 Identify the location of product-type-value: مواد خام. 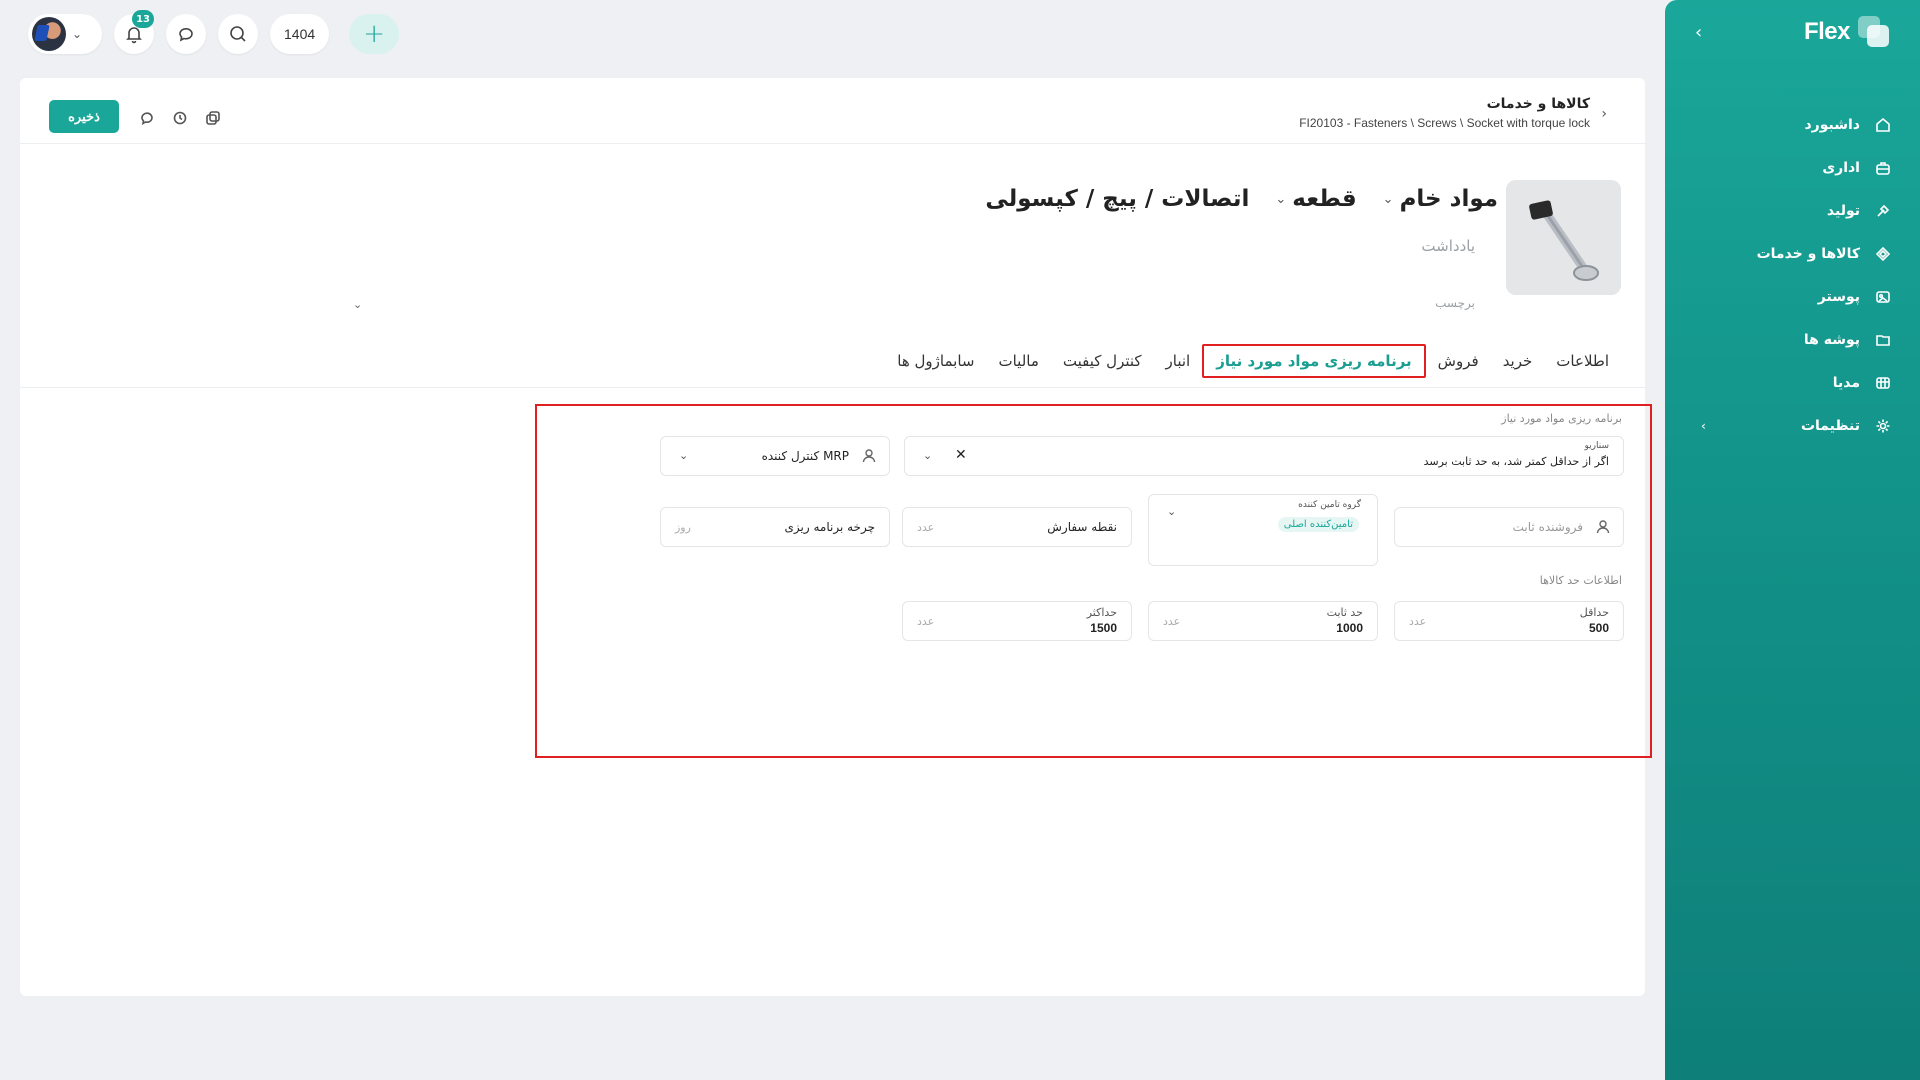
(1448, 199).